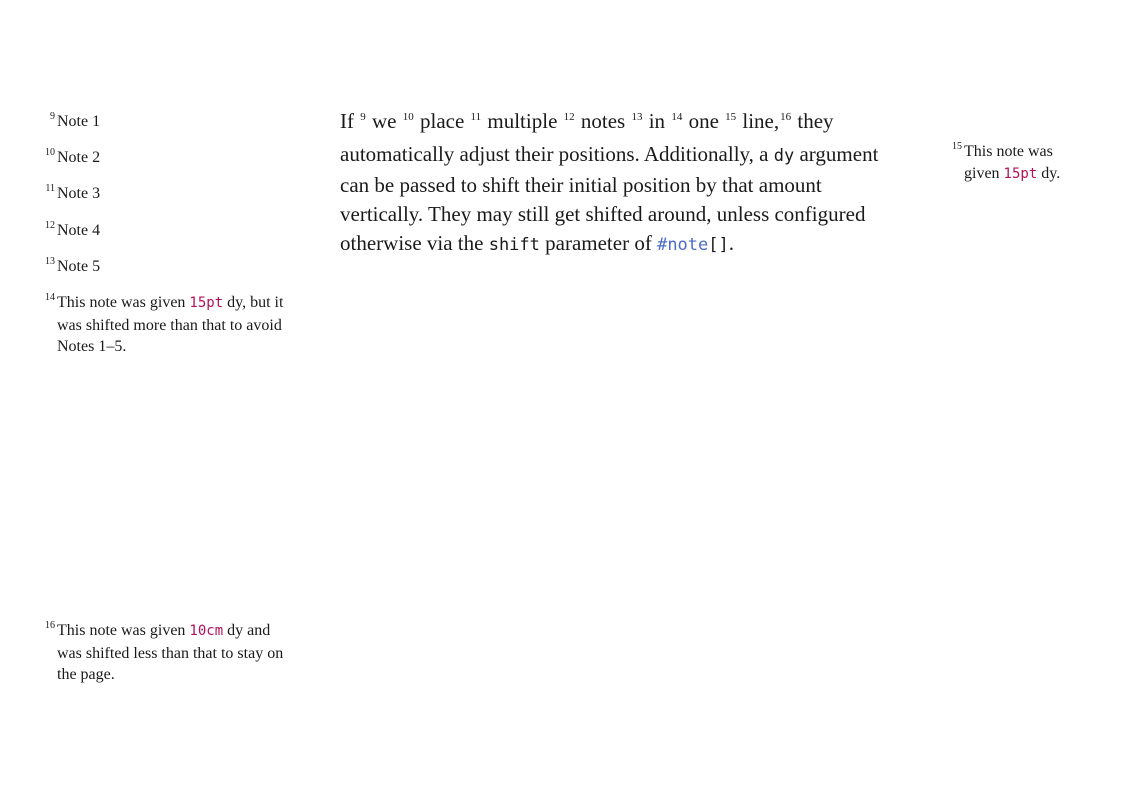 The width and height of the screenshot is (1134, 794). Describe the element at coordinates (637, 117) in the screenshot. I see `note-marker-13: 13` at that location.